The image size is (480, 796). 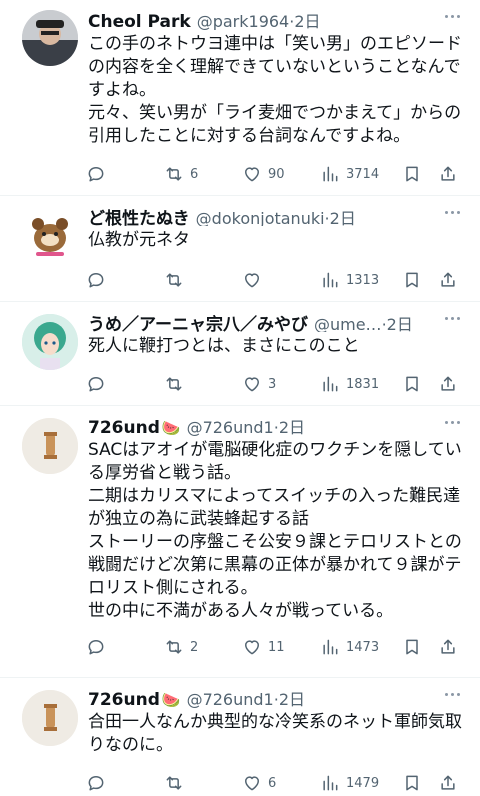 I want to click on views-button: 3714, so click(x=361, y=174).